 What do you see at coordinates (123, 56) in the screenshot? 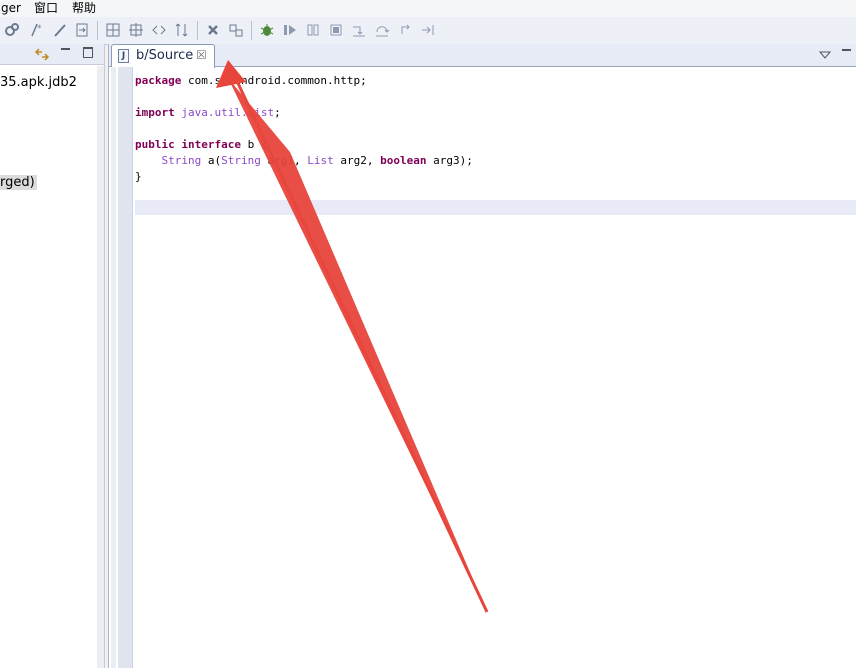
I see `java-file-icon: J` at bounding box center [123, 56].